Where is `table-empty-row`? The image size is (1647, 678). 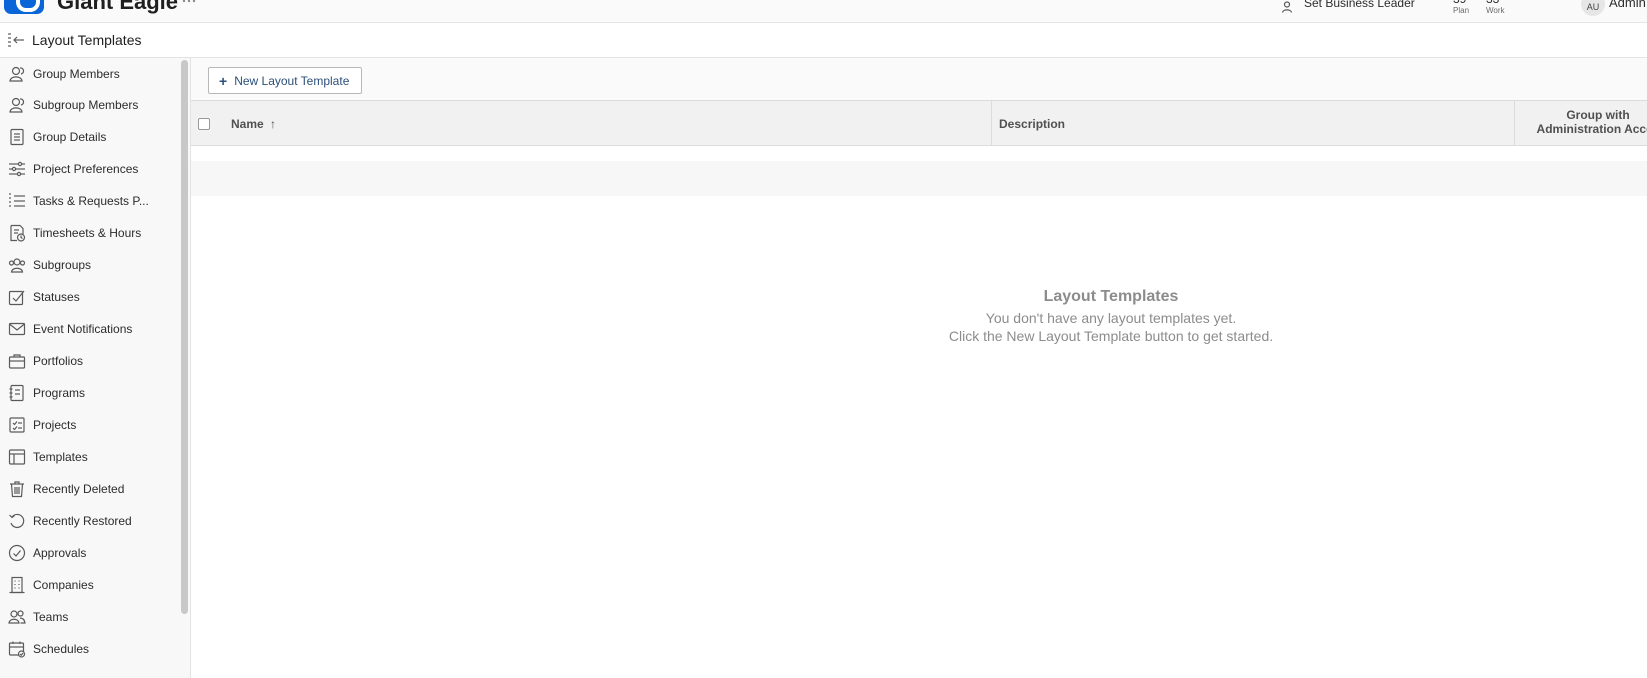 table-empty-row is located at coordinates (919, 178).